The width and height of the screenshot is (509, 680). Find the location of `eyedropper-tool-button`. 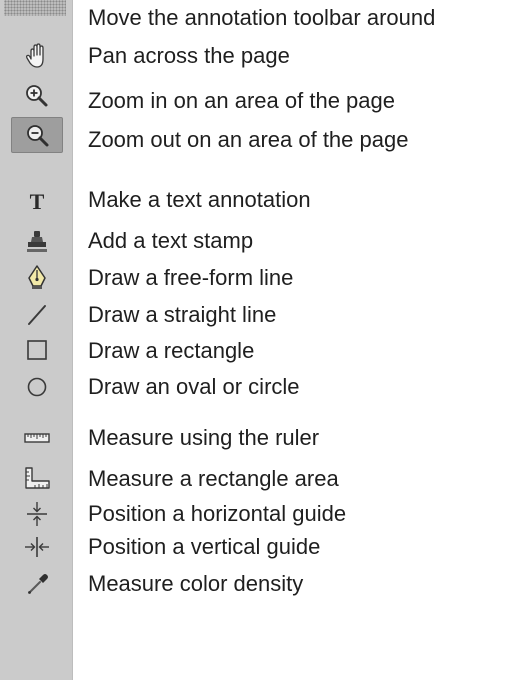

eyedropper-tool-button is located at coordinates (36, 584).